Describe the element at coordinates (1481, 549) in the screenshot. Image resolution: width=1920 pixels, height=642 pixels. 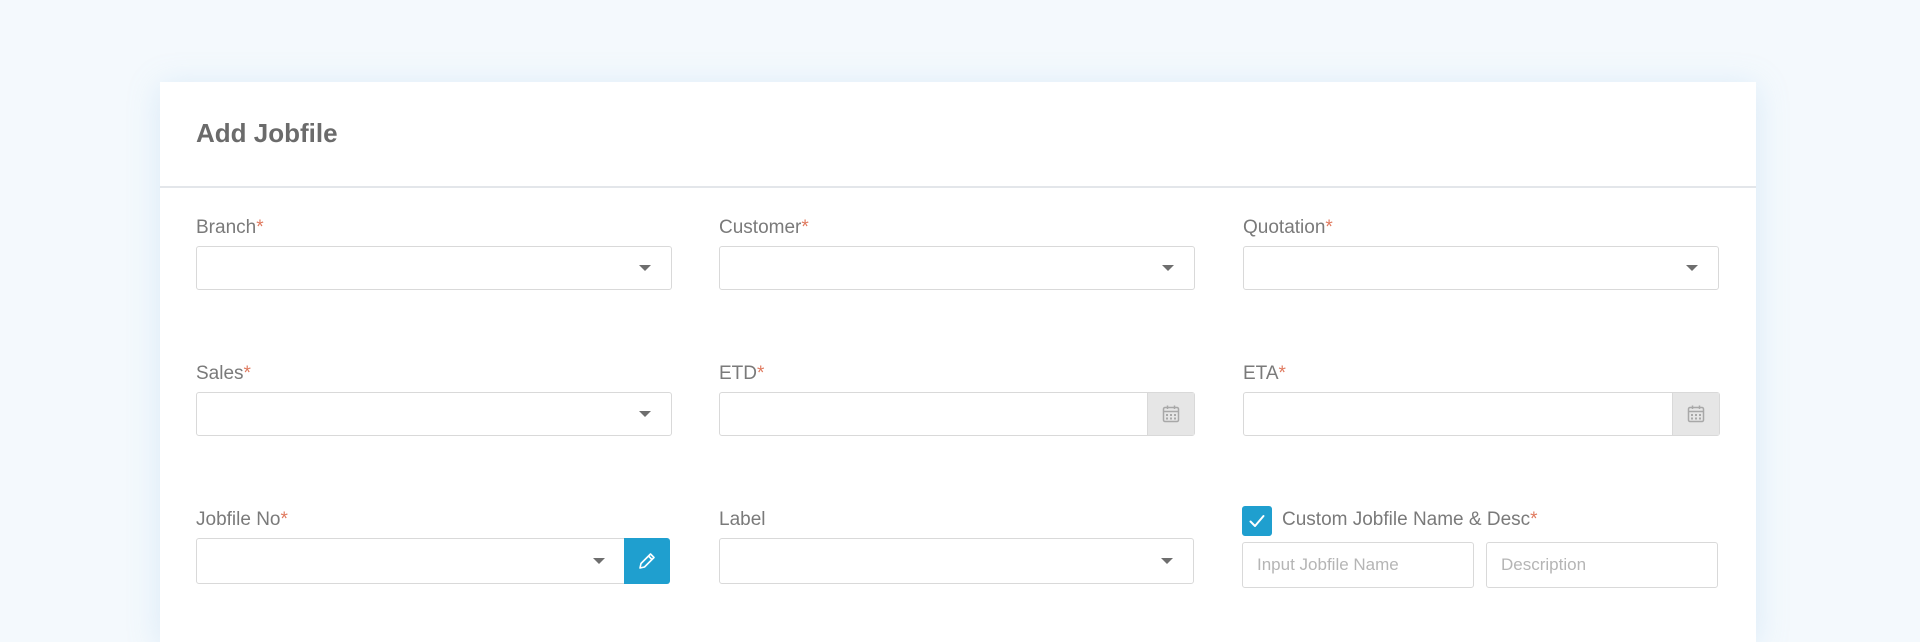
I see `custom-jobfile-field: Custom Jobfile Name & Desc*` at that location.